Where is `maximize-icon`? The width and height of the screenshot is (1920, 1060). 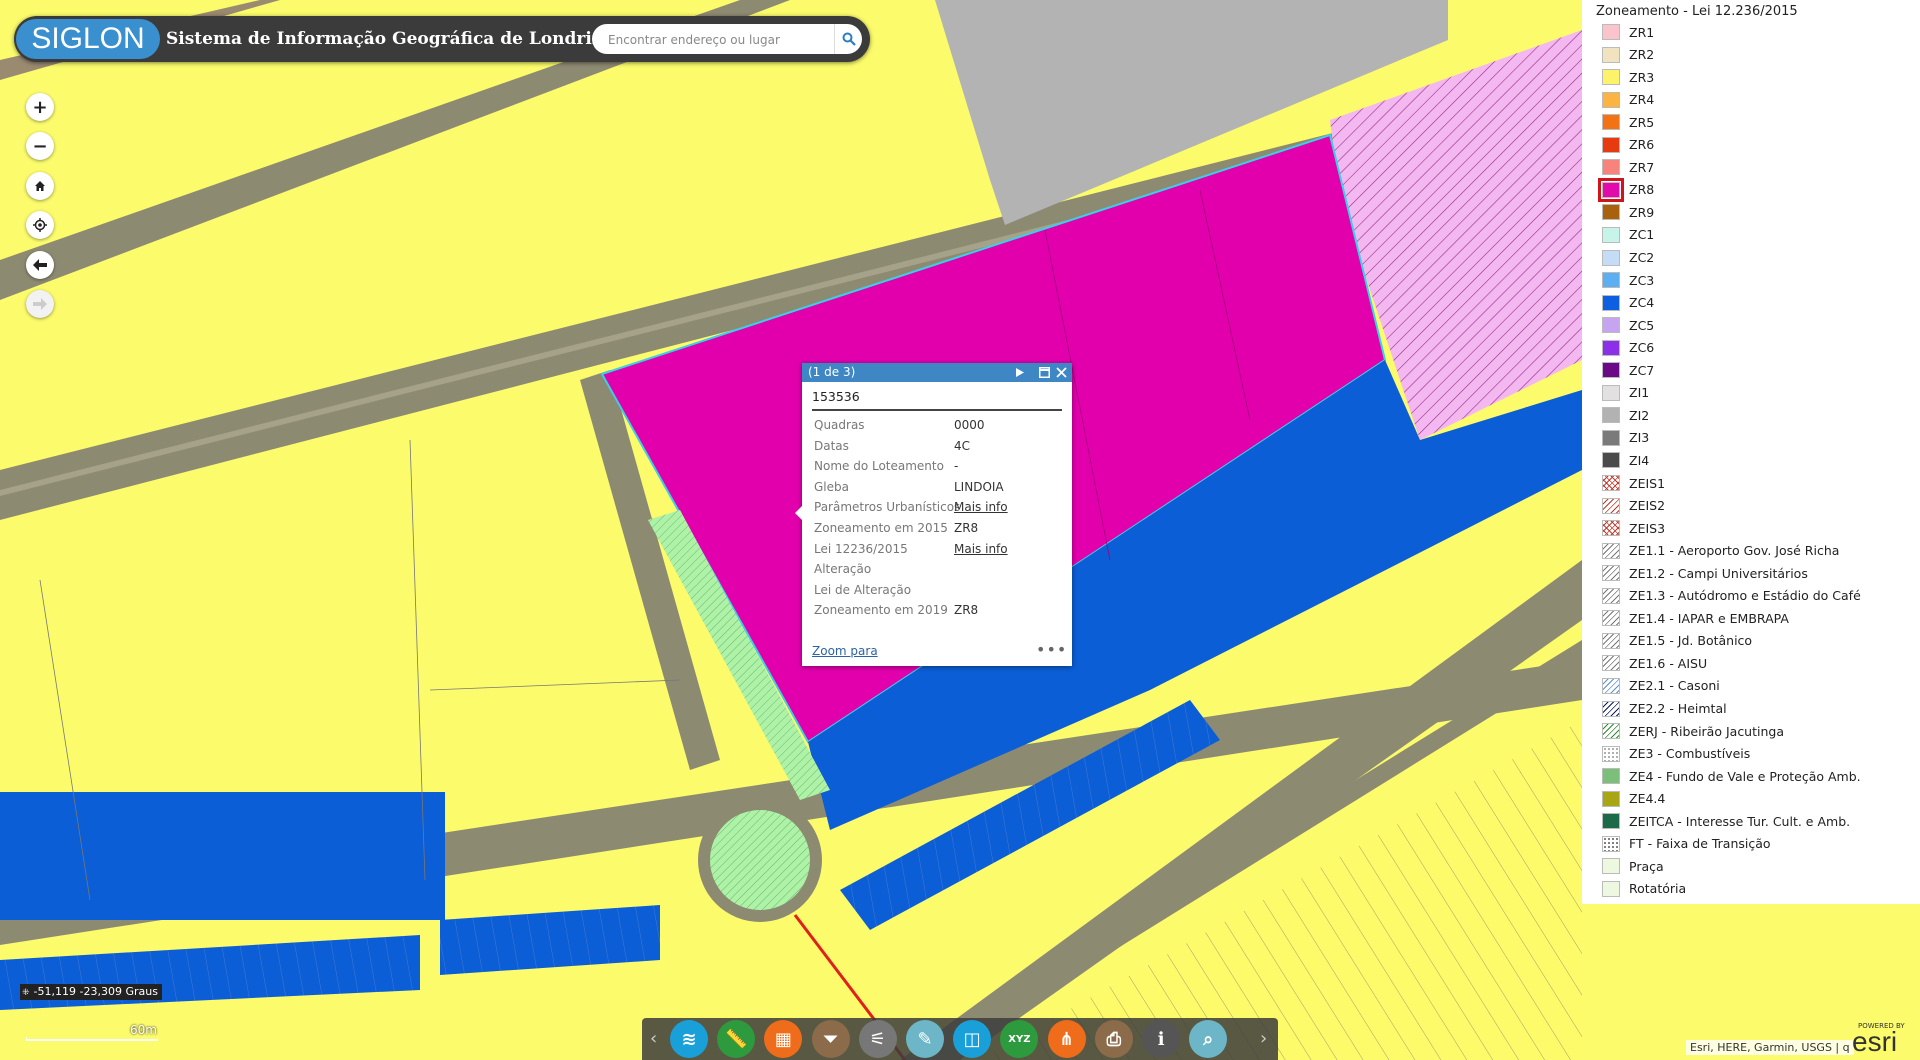
maximize-icon is located at coordinates (1044, 372).